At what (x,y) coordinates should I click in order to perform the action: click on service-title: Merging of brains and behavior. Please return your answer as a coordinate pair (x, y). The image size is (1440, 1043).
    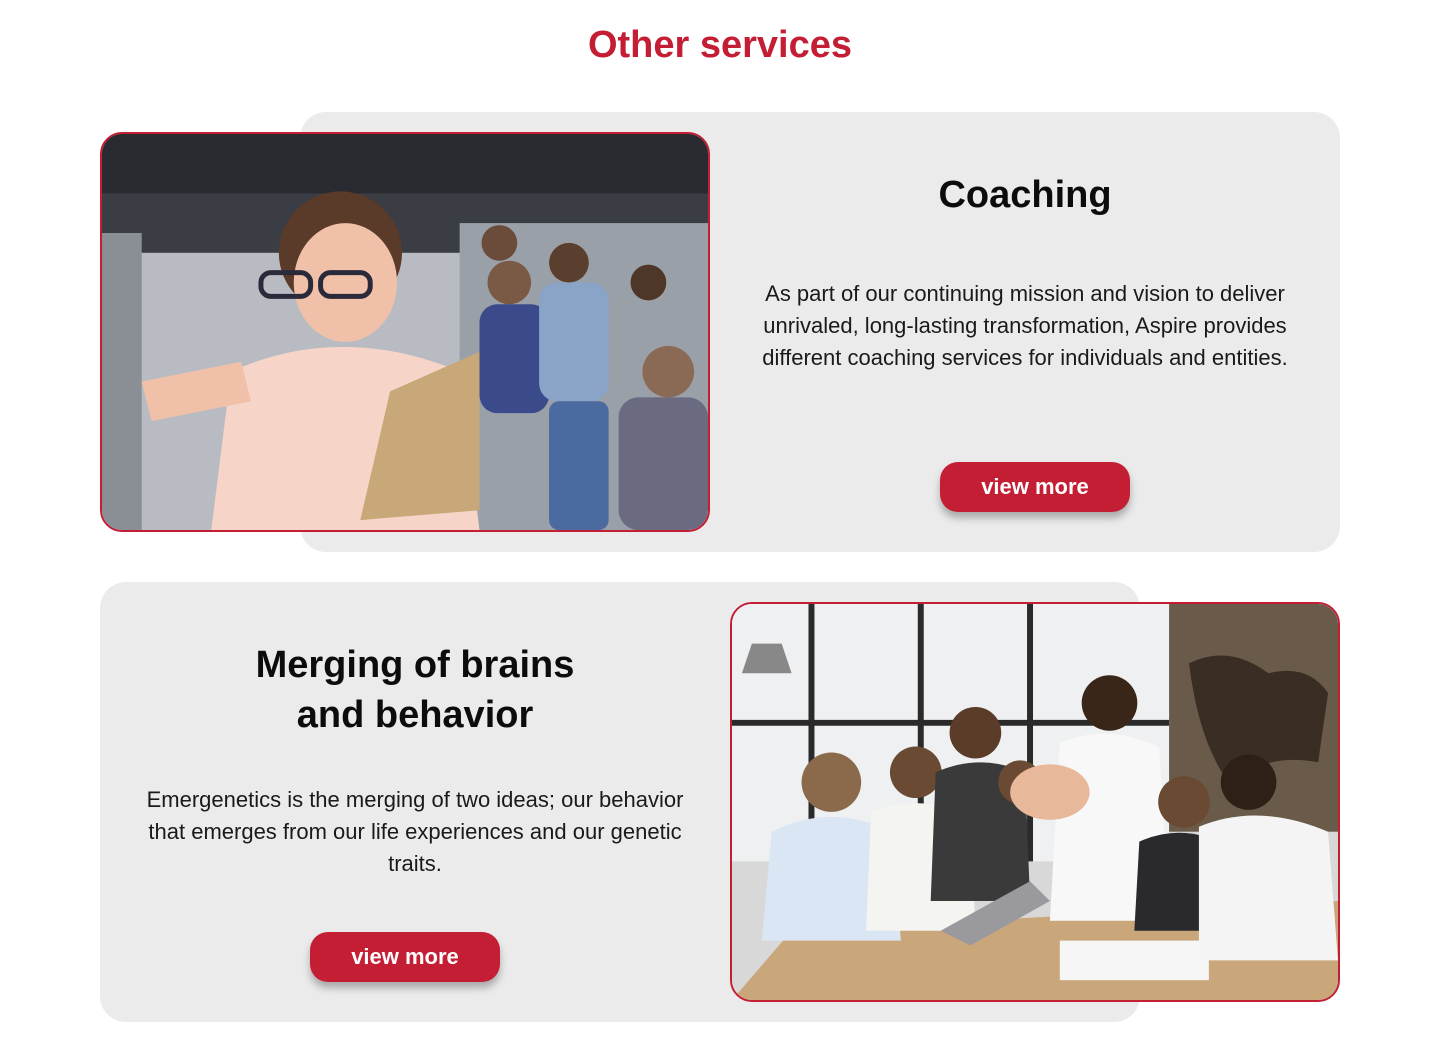
    Looking at the image, I should click on (415, 690).